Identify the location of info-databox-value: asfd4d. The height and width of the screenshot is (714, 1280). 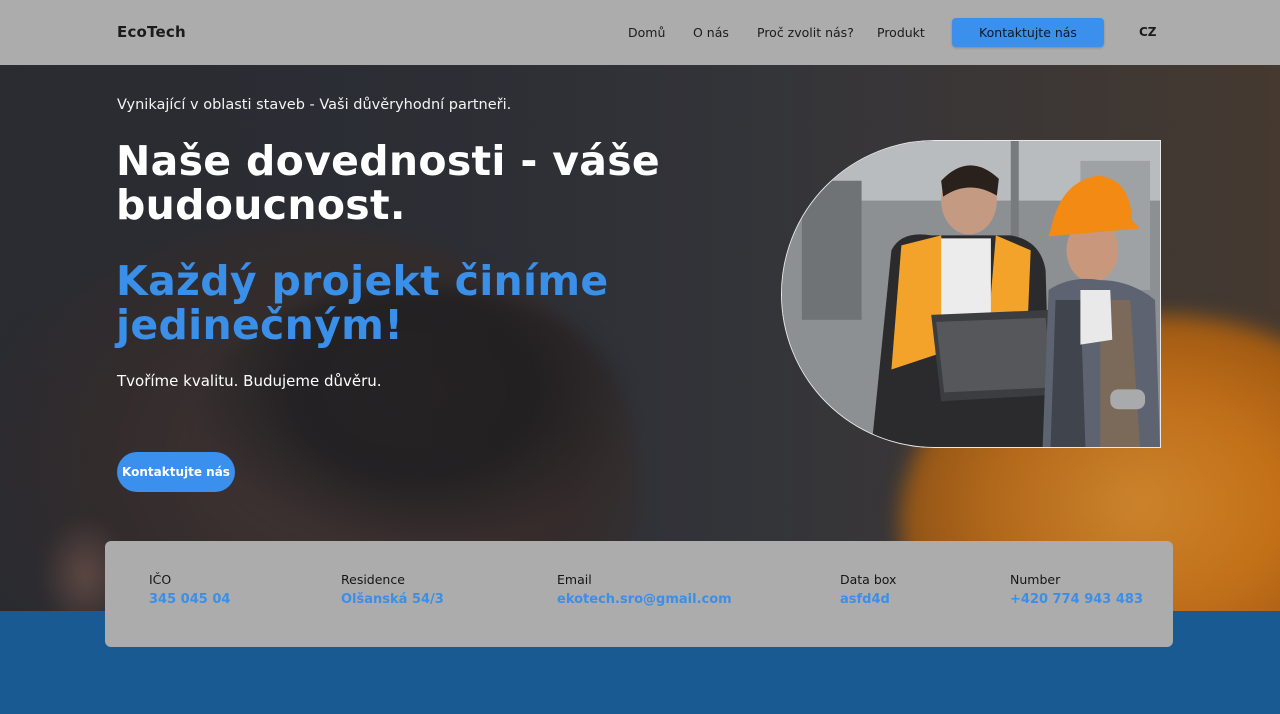
(868, 600).